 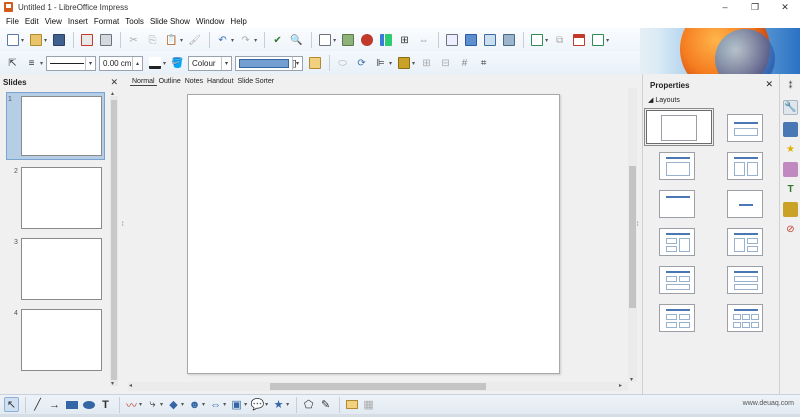 I want to click on properties-close-button: ✕, so click(x=769, y=84).